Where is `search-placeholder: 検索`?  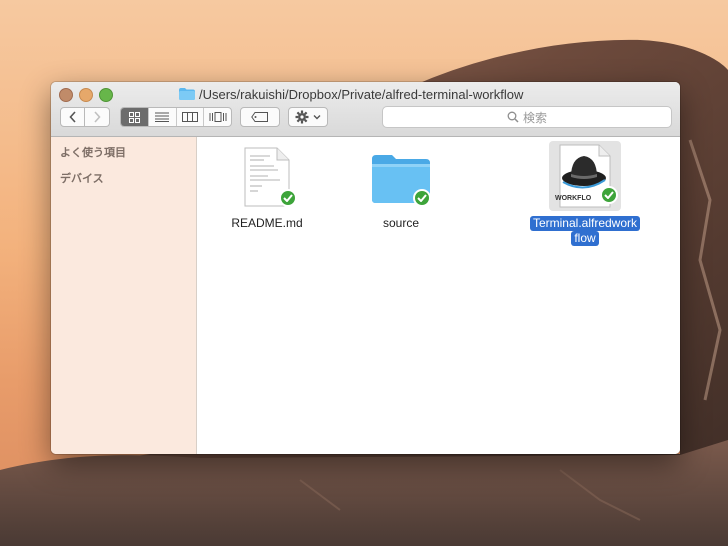 search-placeholder: 検索 is located at coordinates (534, 117).